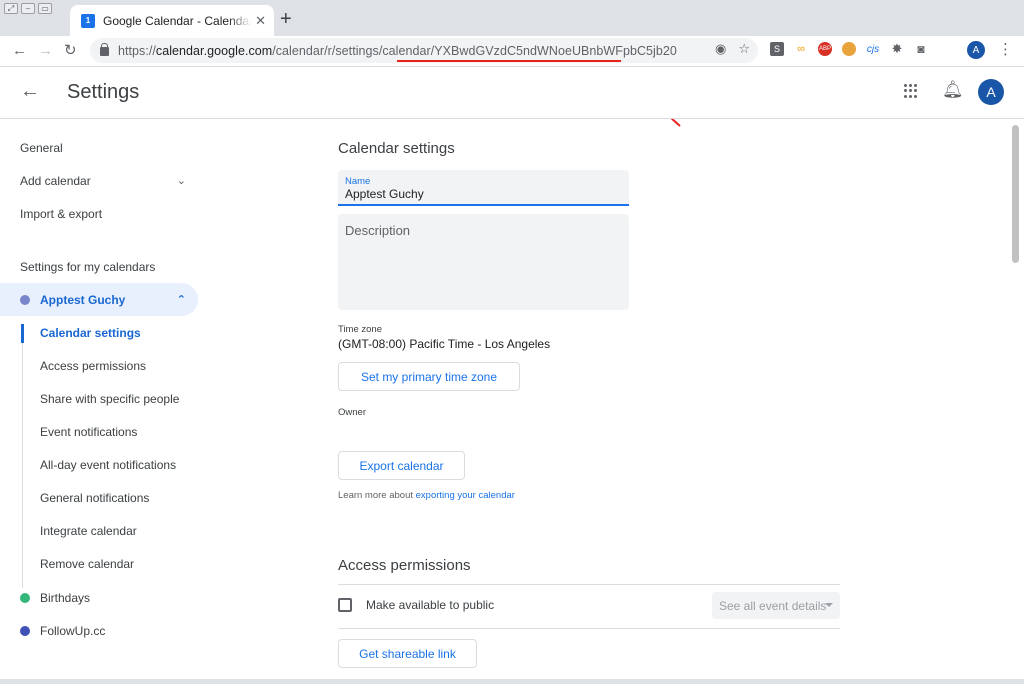 This screenshot has width=1024, height=684. What do you see at coordinates (777, 49) in the screenshot?
I see `extension-s-icon: S` at bounding box center [777, 49].